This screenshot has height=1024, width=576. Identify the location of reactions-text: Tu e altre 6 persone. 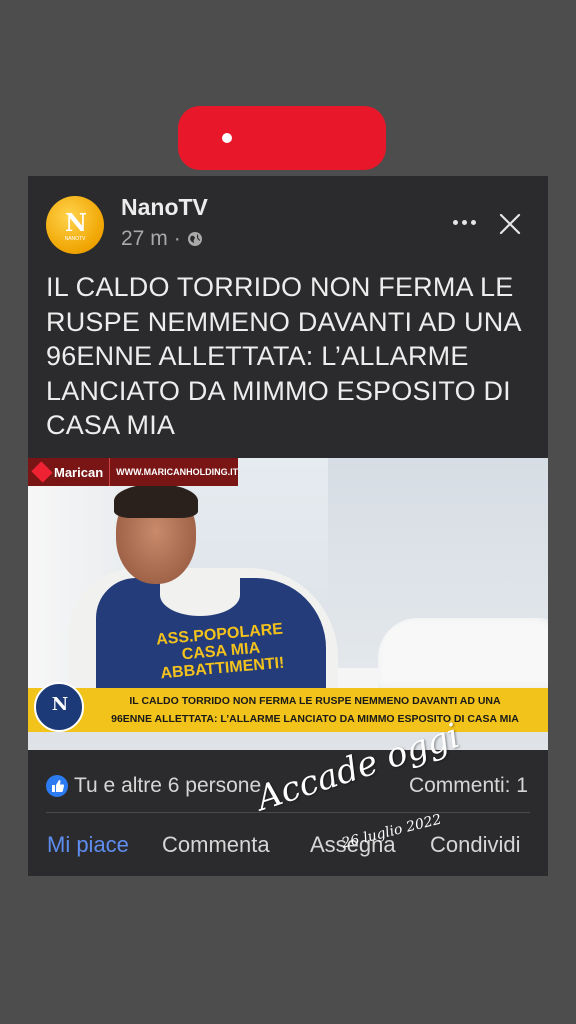
(168, 785).